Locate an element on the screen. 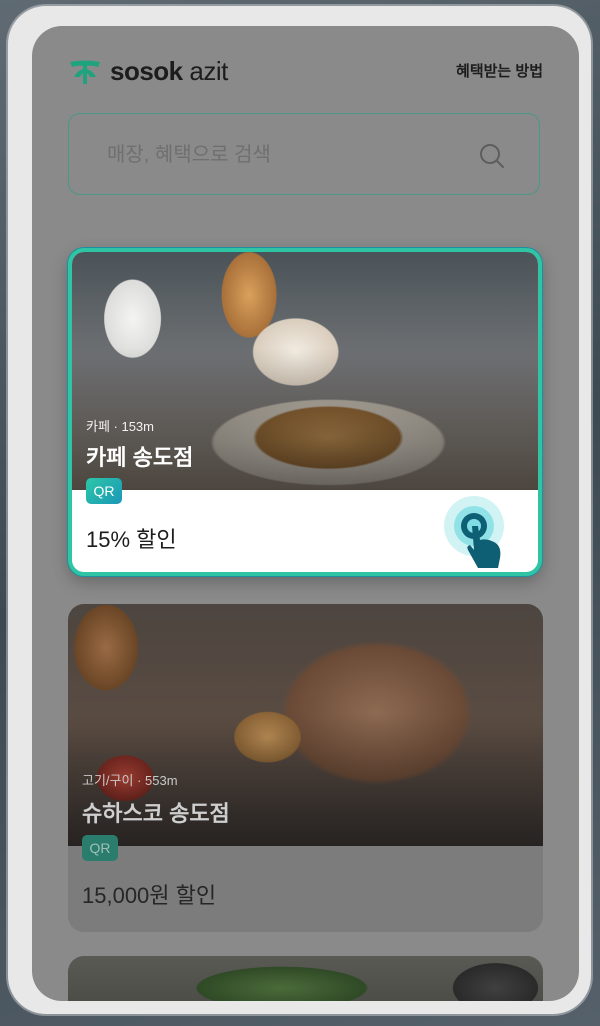 The image size is (600, 1026). search-icon is located at coordinates (492, 156).